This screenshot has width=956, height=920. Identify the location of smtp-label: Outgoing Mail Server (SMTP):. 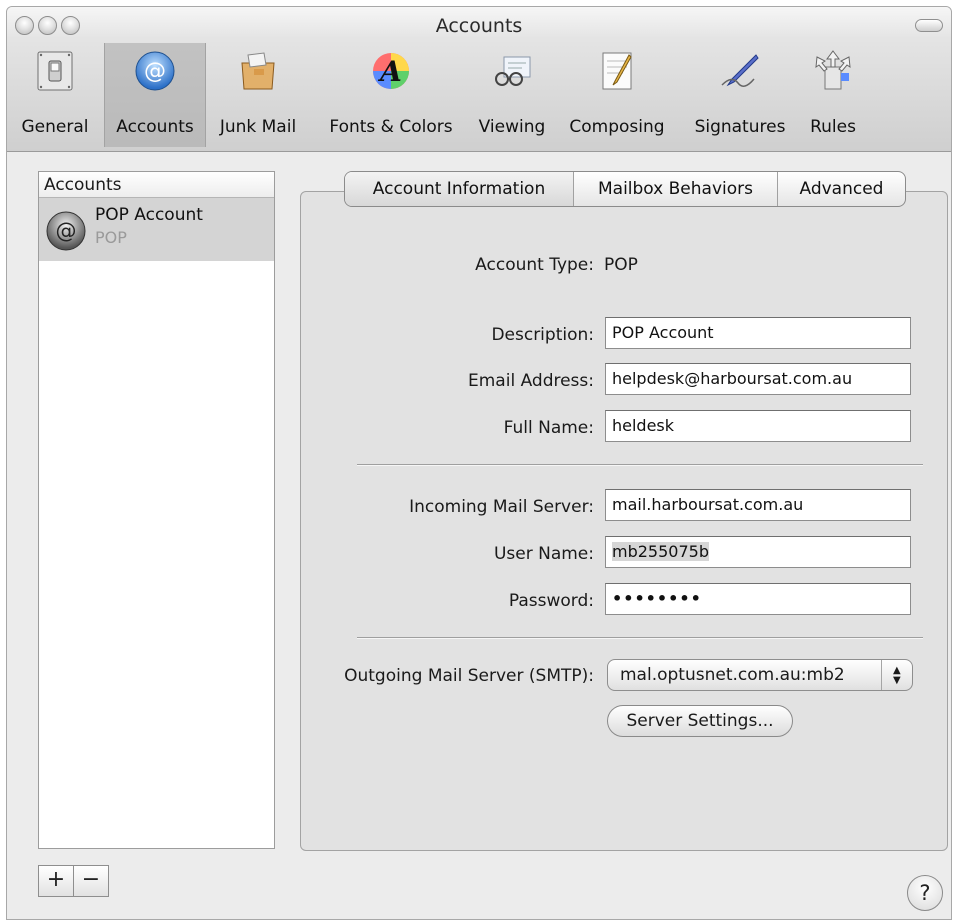
(469, 676).